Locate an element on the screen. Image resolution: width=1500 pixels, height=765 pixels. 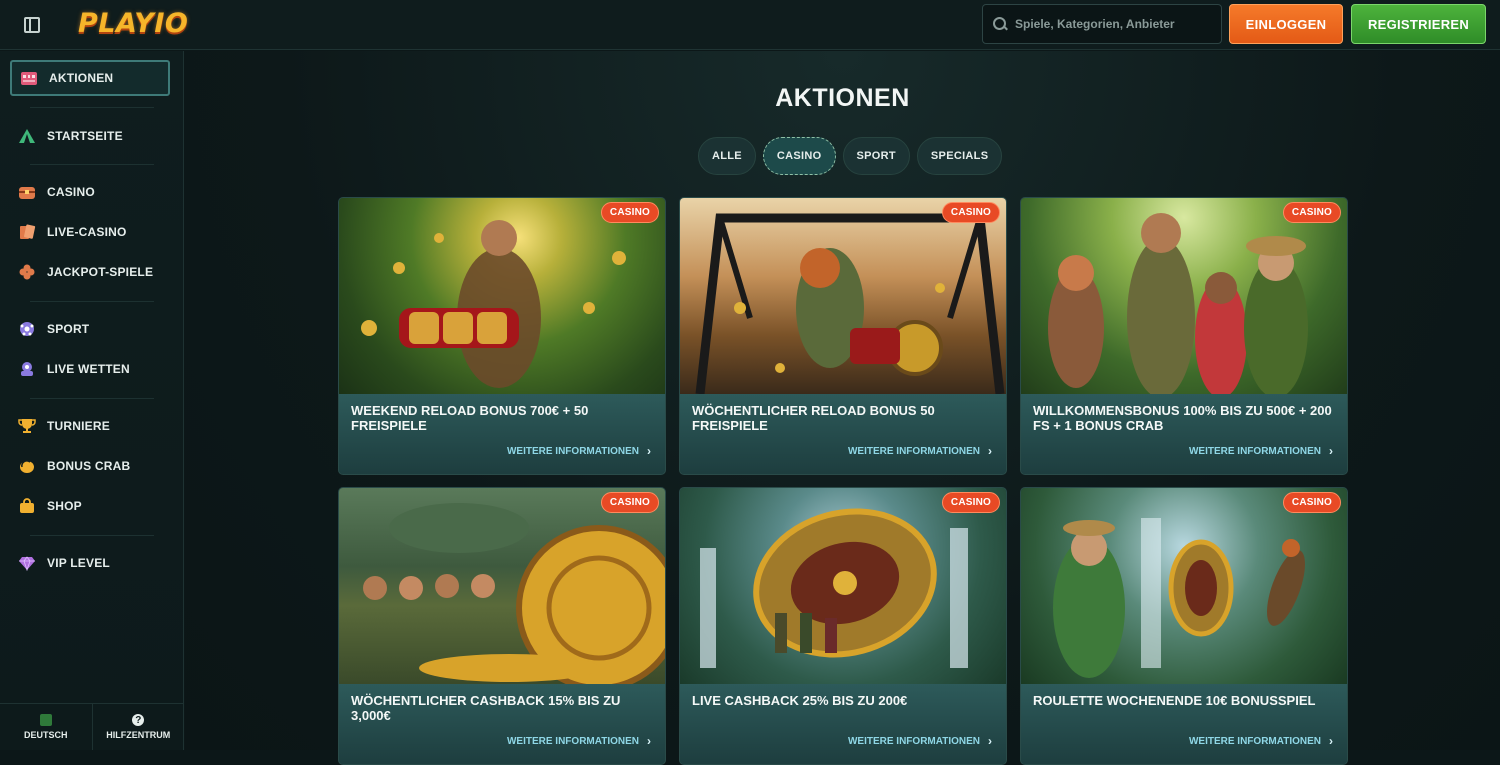
cards-icon is located at coordinates (27, 232).